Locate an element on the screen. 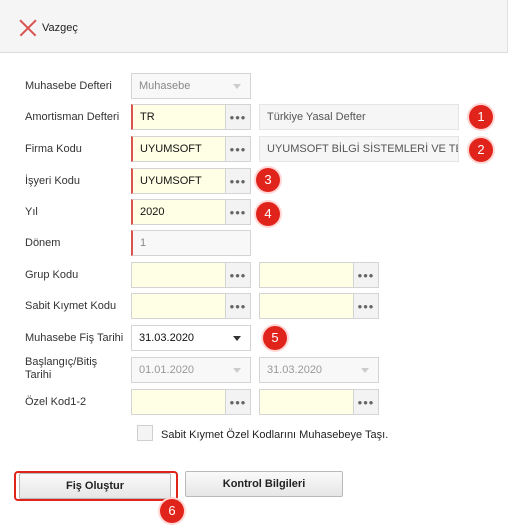 The image size is (509, 530). donem-value: 1 is located at coordinates (143, 243).